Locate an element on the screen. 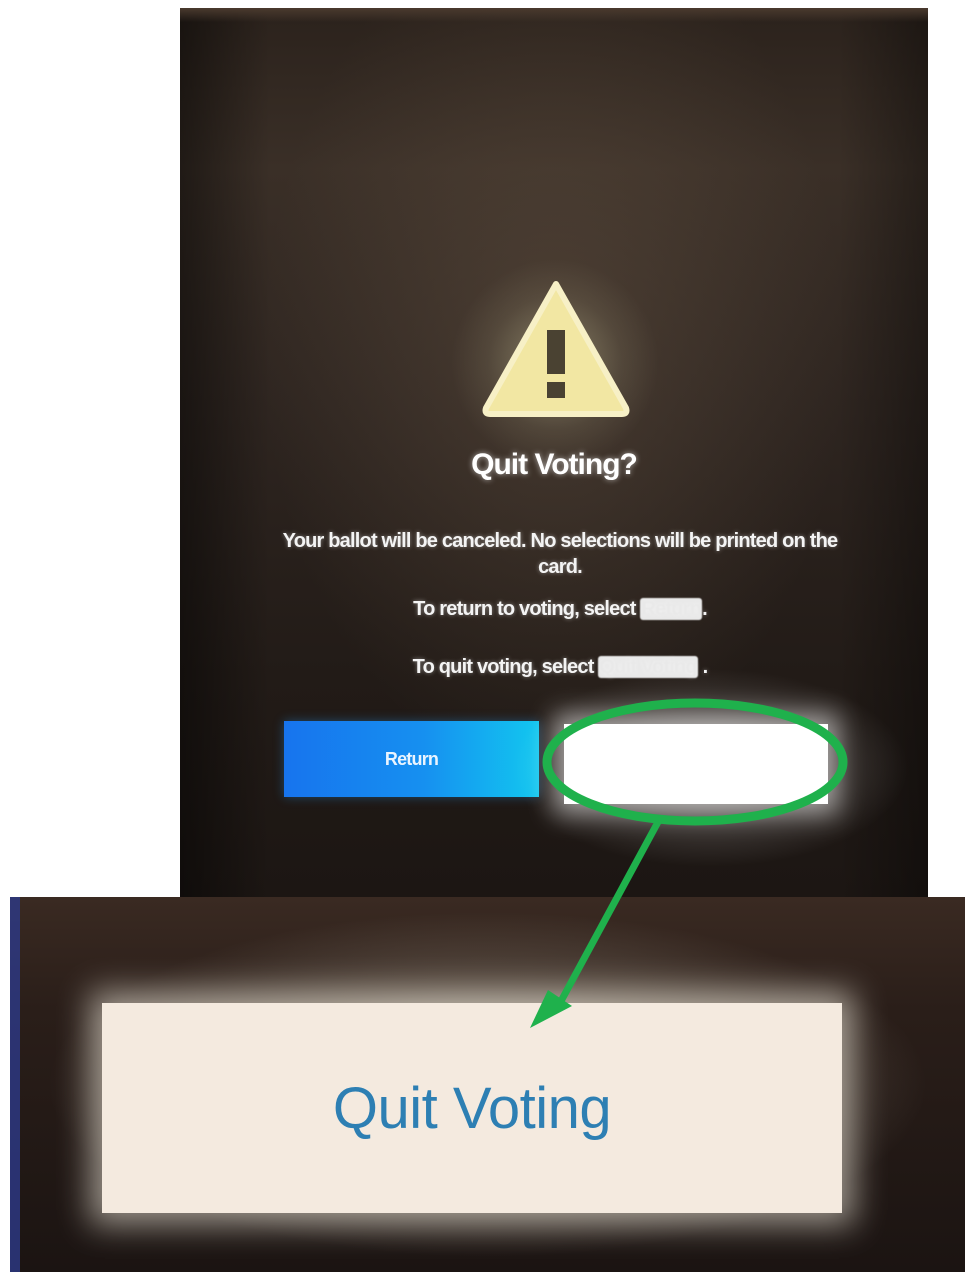 This screenshot has width=965, height=1272. quit-voting-button is located at coordinates (696, 764).